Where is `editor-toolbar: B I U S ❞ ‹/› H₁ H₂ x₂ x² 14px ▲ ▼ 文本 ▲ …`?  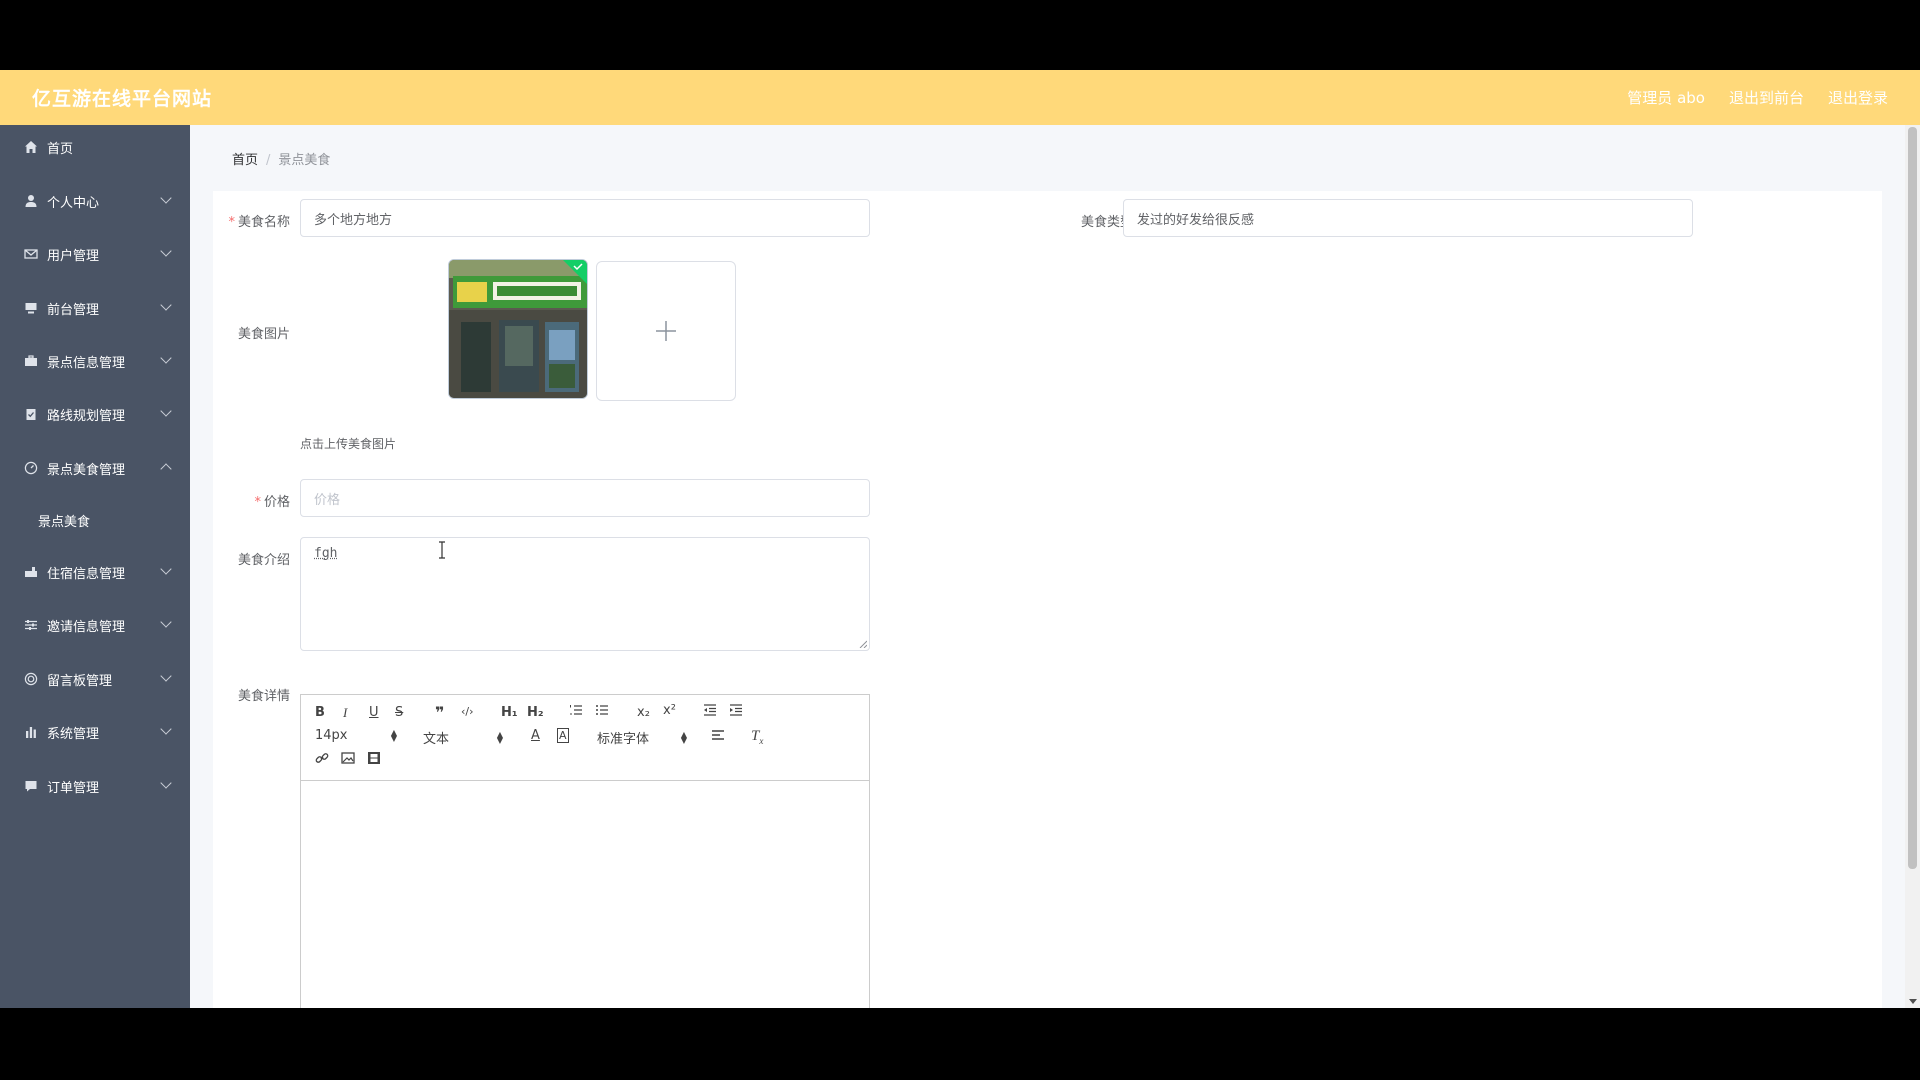
editor-toolbar: B I U S ❞ ‹/› H₁ H₂ x₂ x² 14px ▲ ▼ 文本 ▲ … is located at coordinates (585, 738).